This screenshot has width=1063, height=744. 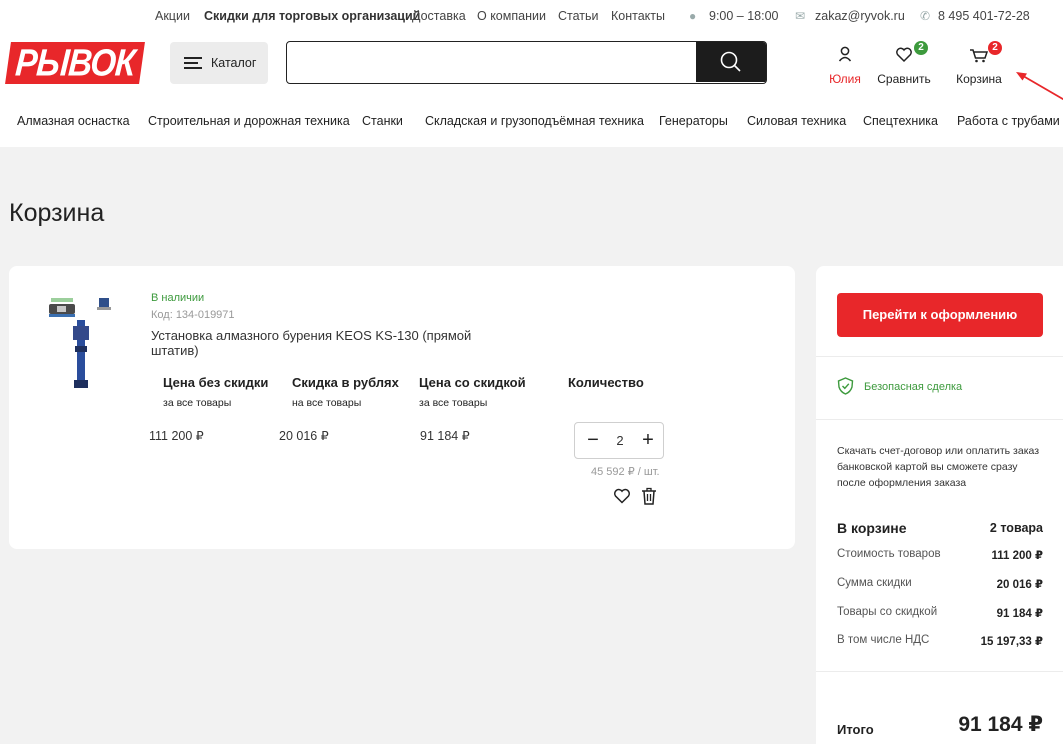 I want to click on catalog-label: Каталог, so click(x=234, y=63).